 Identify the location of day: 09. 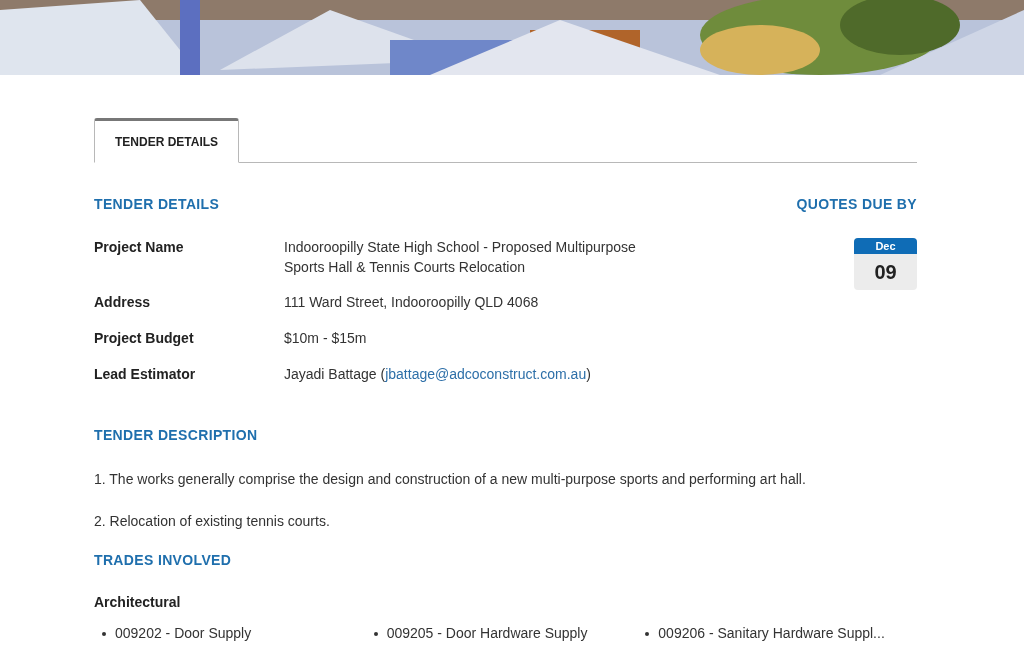
(885, 272).